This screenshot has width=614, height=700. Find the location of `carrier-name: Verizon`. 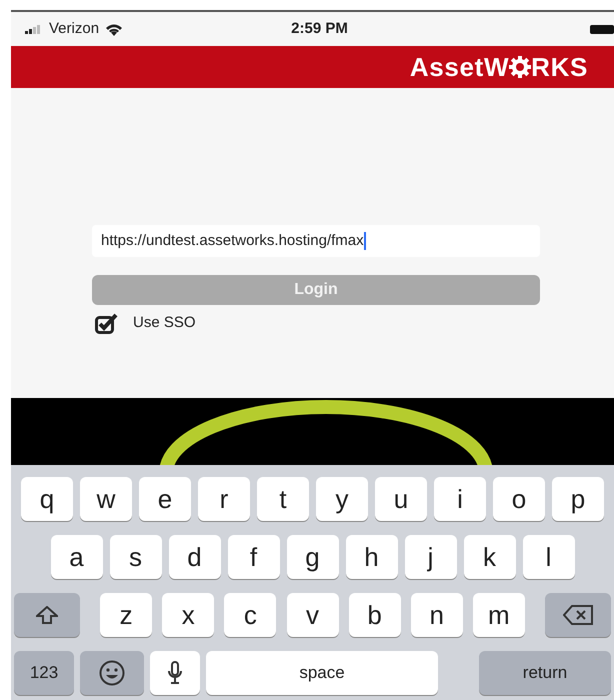

carrier-name: Verizon is located at coordinates (74, 28).